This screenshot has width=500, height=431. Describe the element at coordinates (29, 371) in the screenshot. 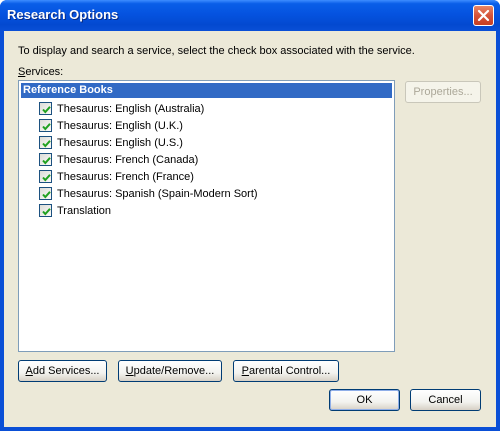

I see `add-services-mnemonic: A` at that location.